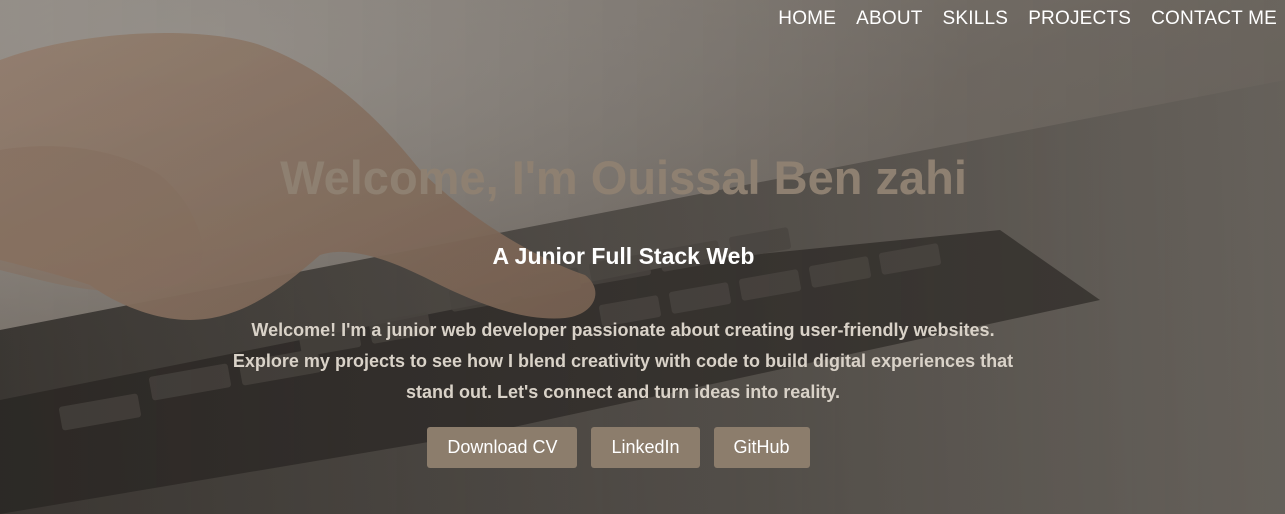  What do you see at coordinates (761, 447) in the screenshot?
I see `github-button: GitHub` at bounding box center [761, 447].